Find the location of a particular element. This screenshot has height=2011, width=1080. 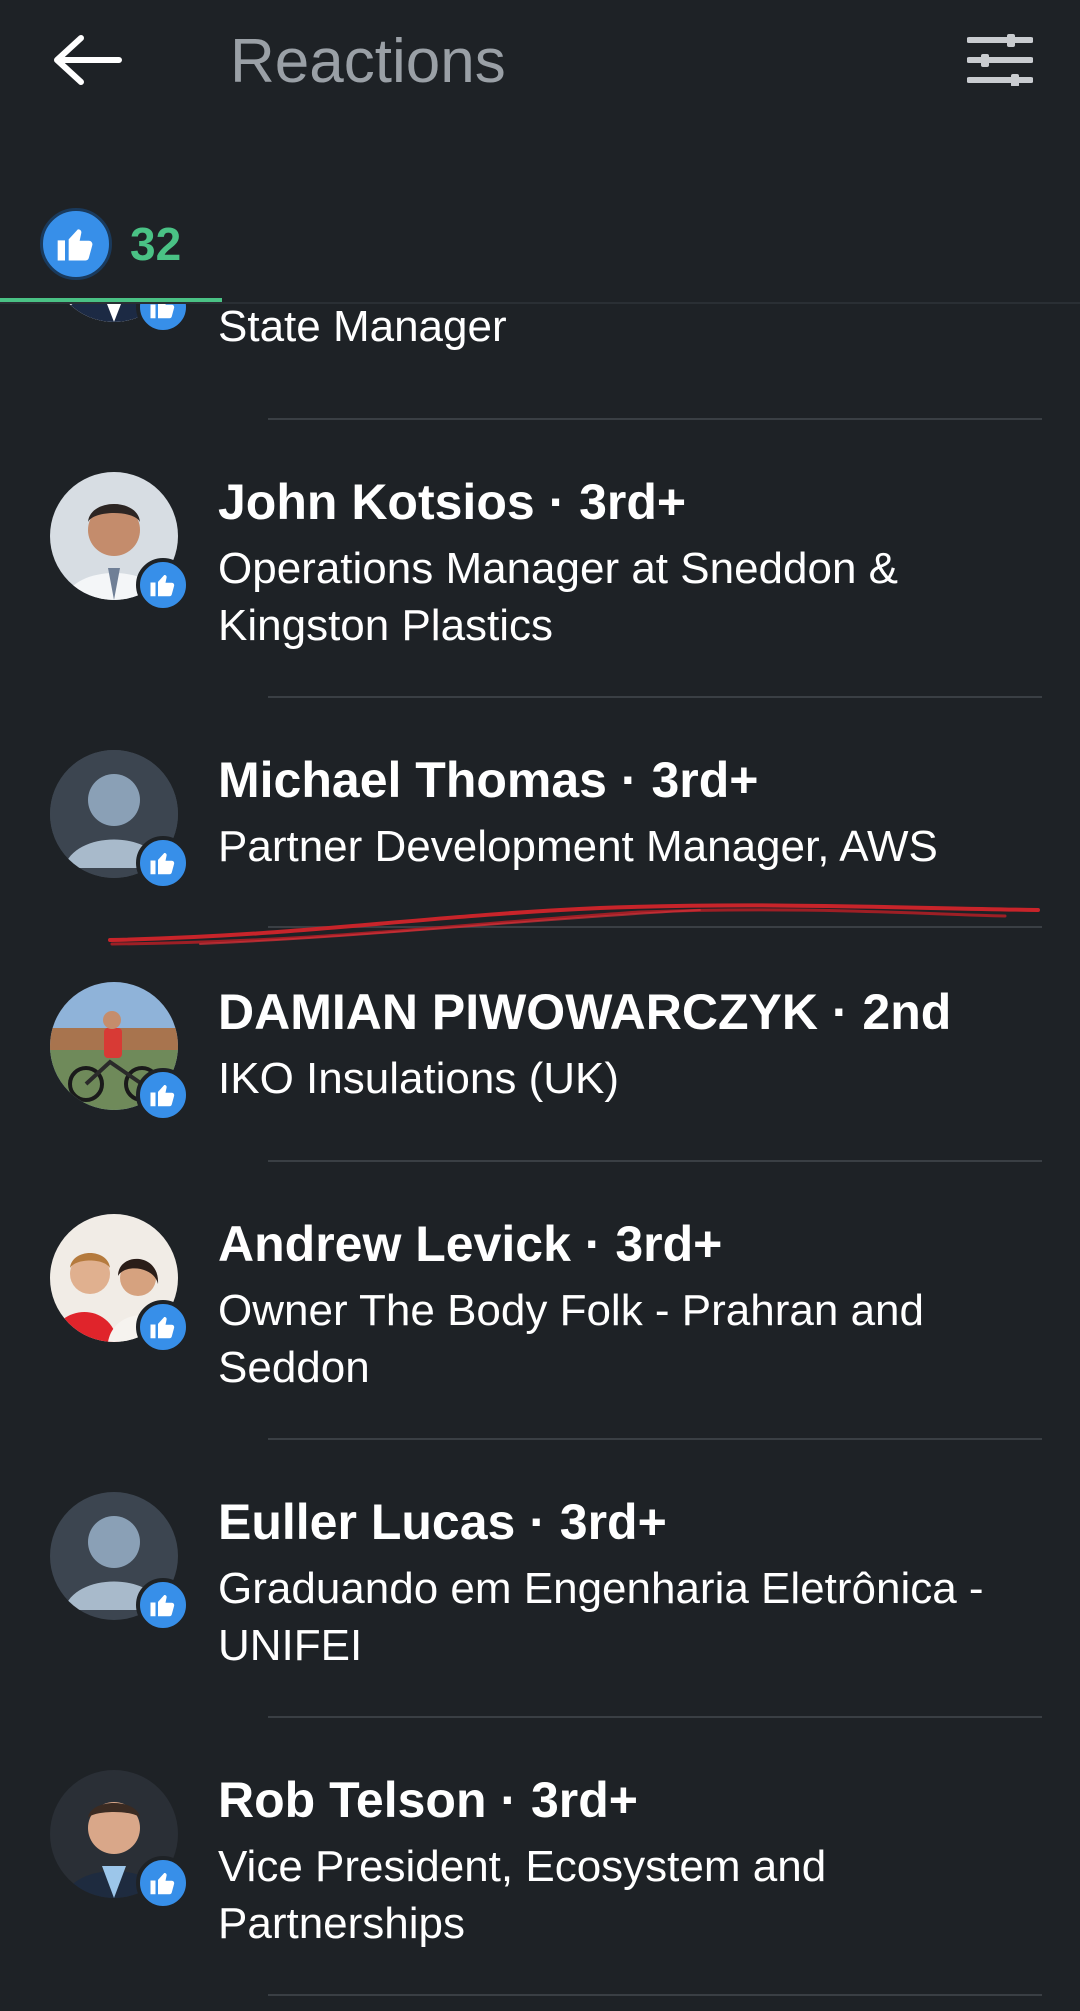

back-button is located at coordinates (88, 60).